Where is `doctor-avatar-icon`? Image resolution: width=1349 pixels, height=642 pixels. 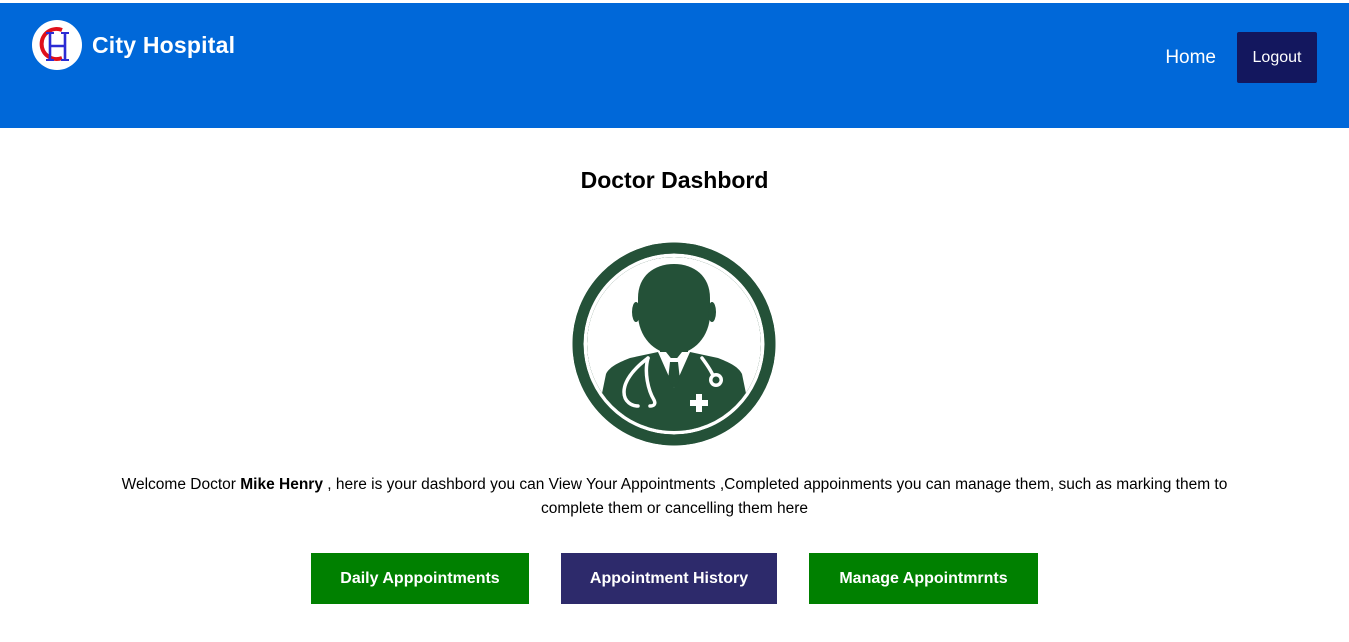 doctor-avatar-icon is located at coordinates (674, 344).